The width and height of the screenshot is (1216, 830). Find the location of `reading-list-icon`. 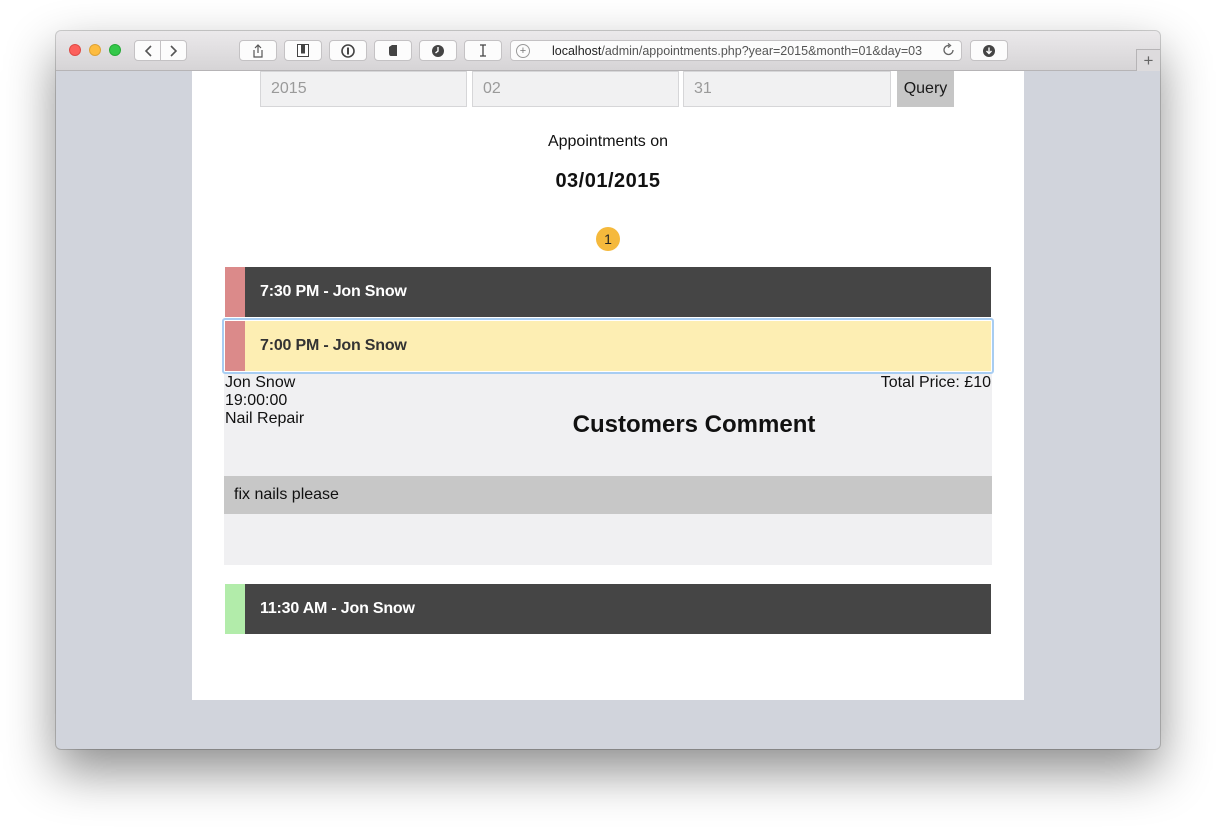

reading-list-icon is located at coordinates (303, 50).